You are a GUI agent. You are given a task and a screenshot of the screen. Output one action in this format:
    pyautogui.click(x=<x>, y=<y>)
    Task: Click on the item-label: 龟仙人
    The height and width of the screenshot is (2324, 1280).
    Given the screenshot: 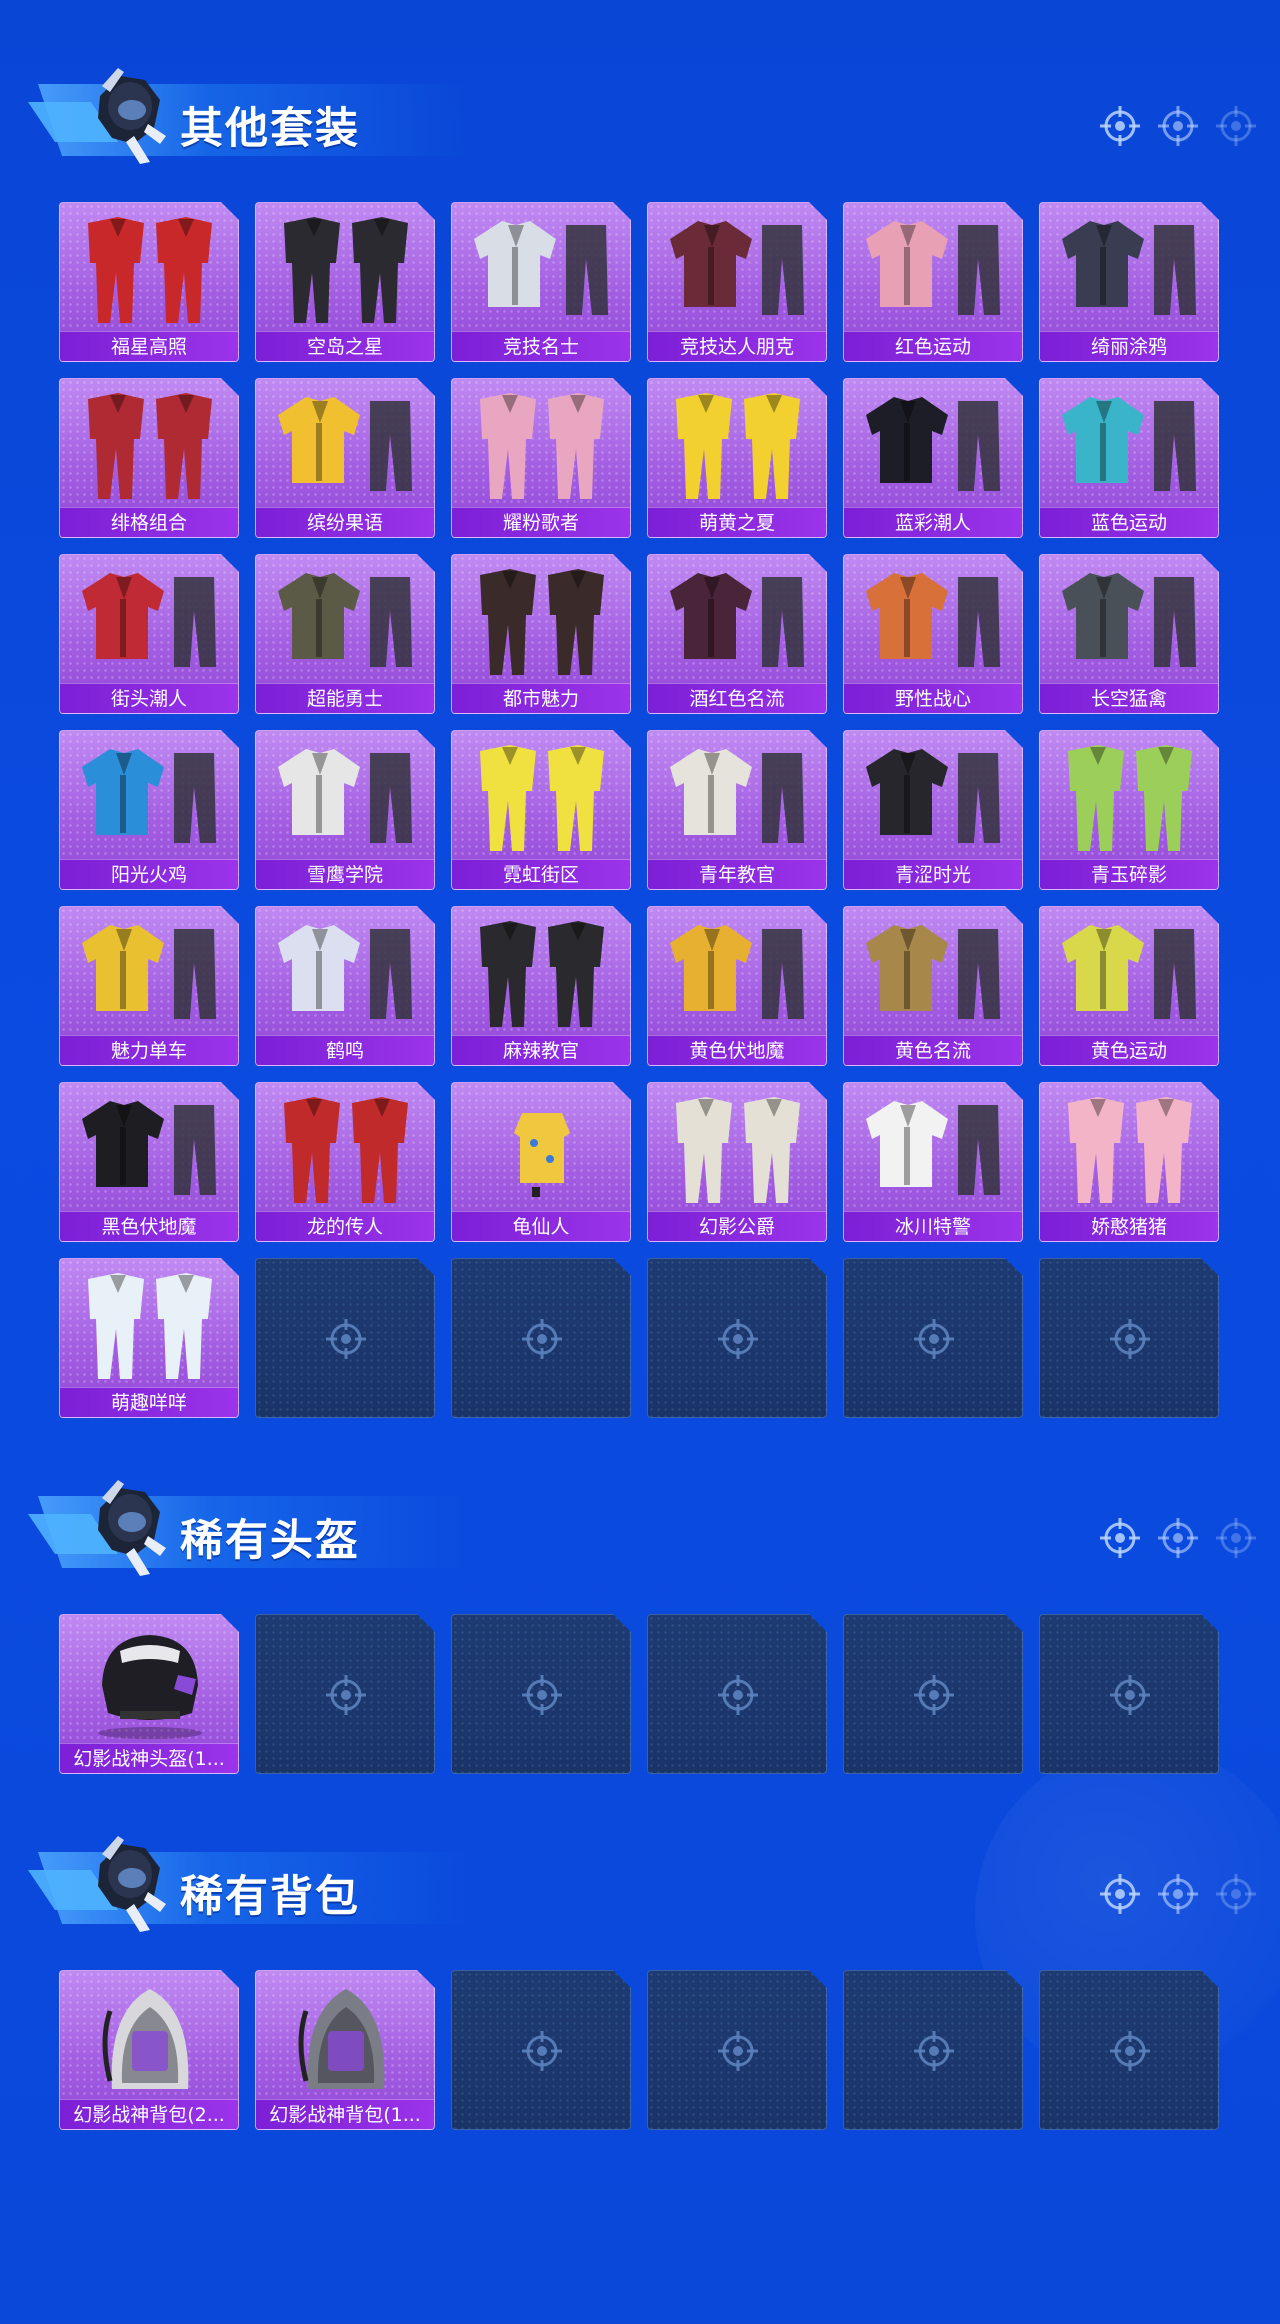 What is the action you would take?
    pyautogui.click(x=541, y=1226)
    